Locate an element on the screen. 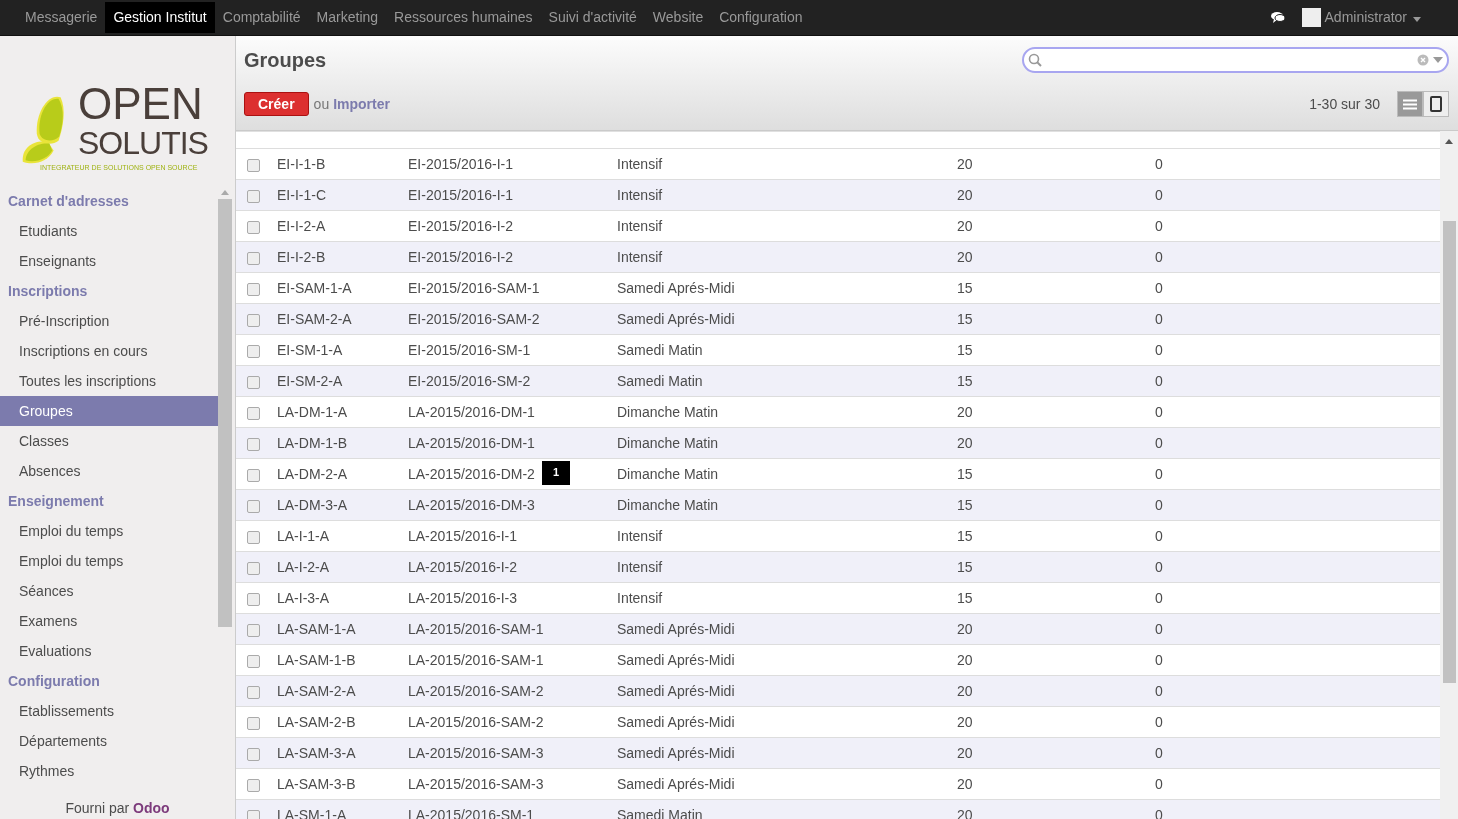  user-avatar is located at coordinates (1311, 17).